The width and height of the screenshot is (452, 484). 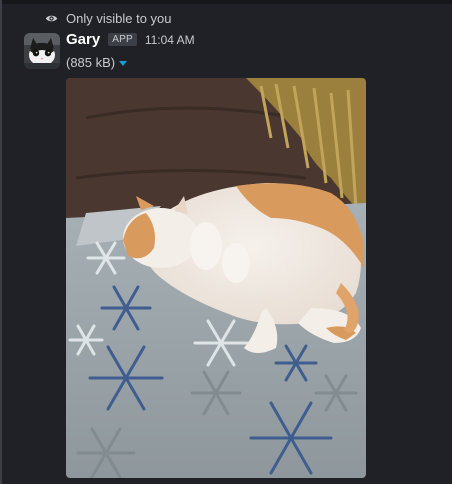 What do you see at coordinates (122, 39) in the screenshot?
I see `app-badge: APP` at bounding box center [122, 39].